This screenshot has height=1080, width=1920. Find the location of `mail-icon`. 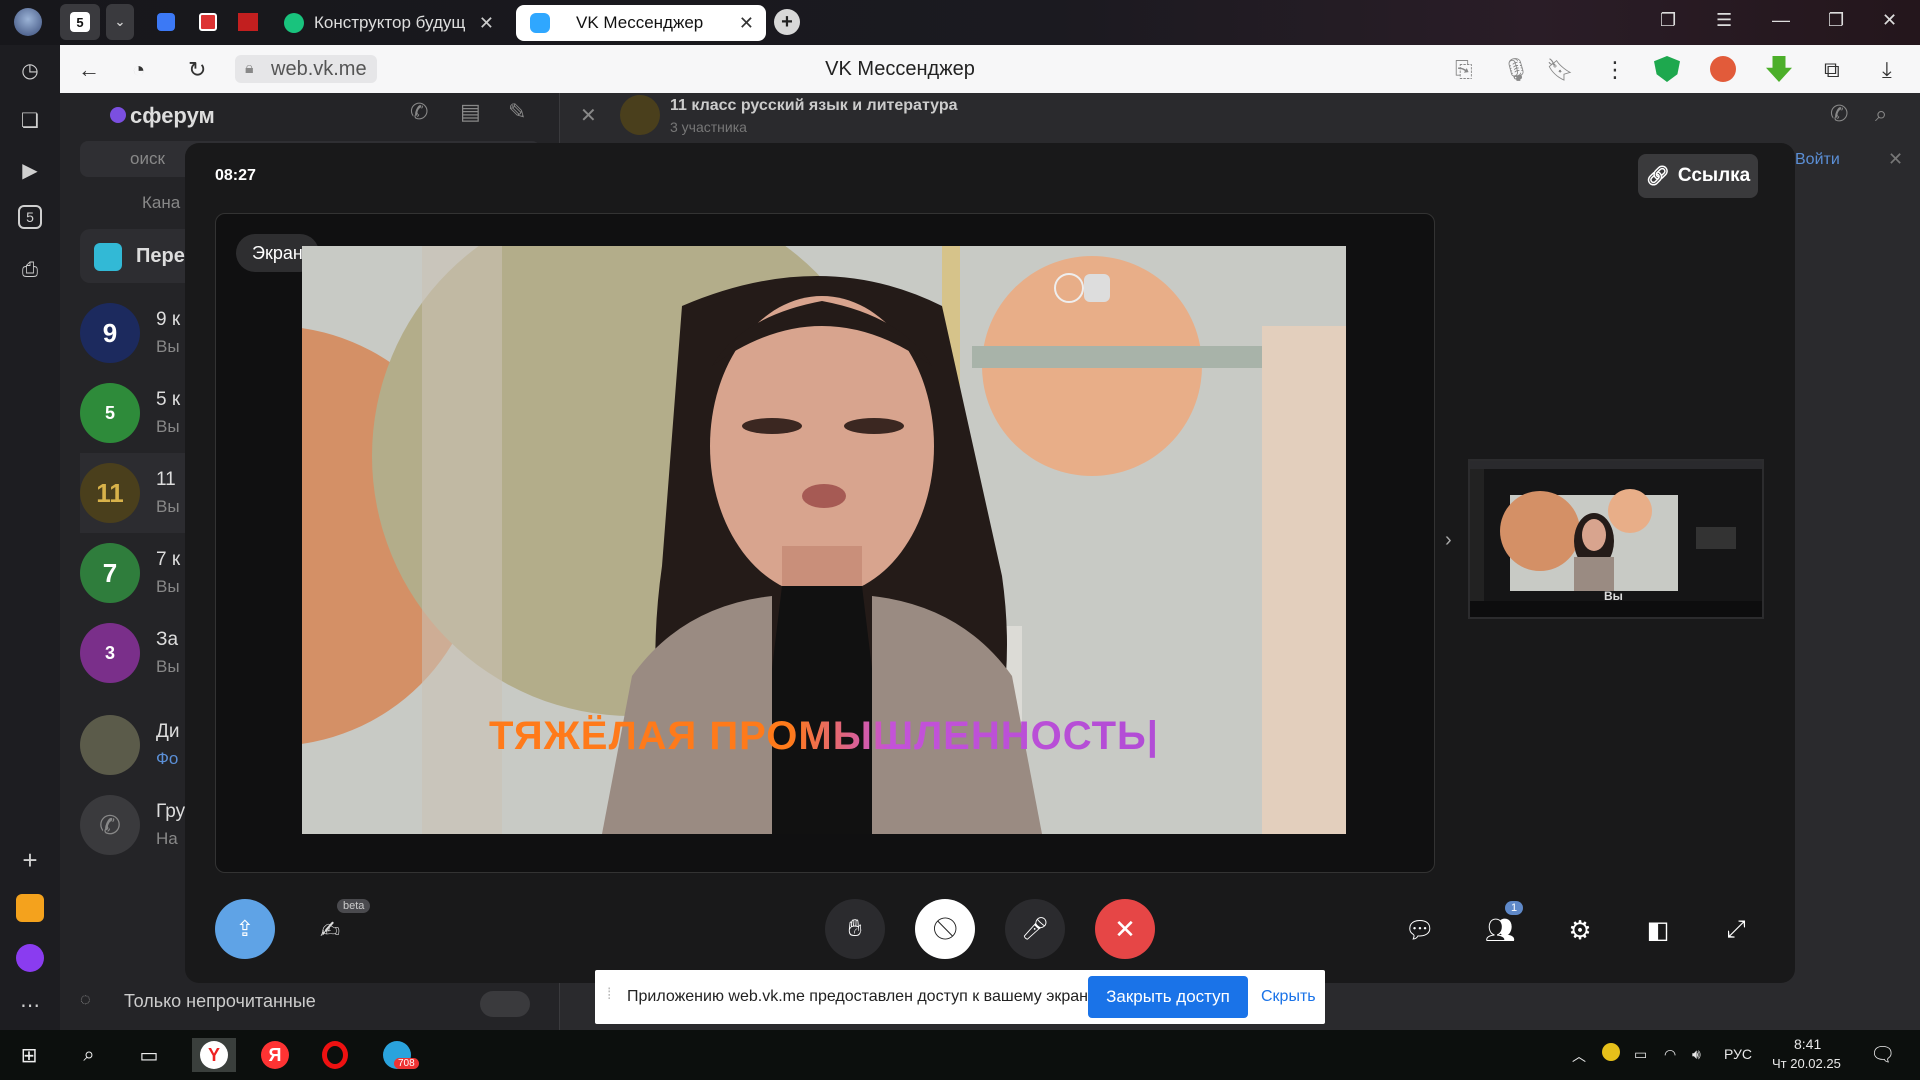

mail-icon is located at coordinates (30, 908).